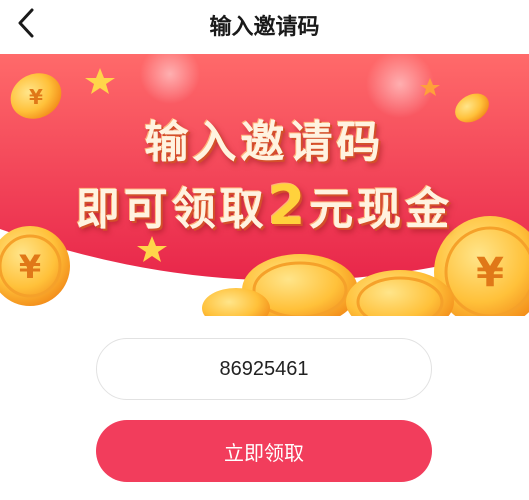  I want to click on reward-prefix: 即可领取, so click(171, 209).